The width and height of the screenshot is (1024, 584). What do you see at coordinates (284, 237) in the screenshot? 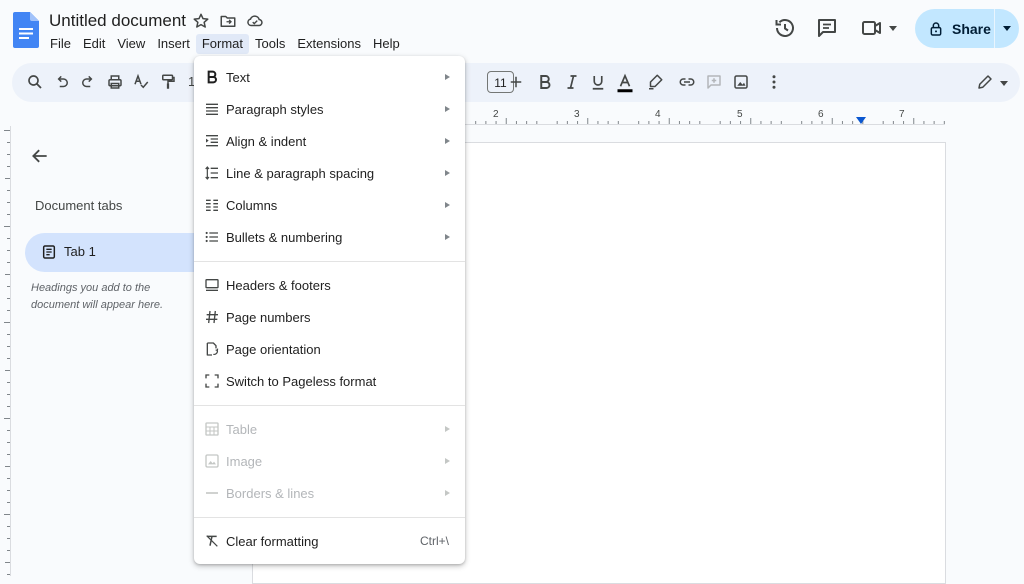
I see `menu-item-label: Bullets & numbering` at bounding box center [284, 237].